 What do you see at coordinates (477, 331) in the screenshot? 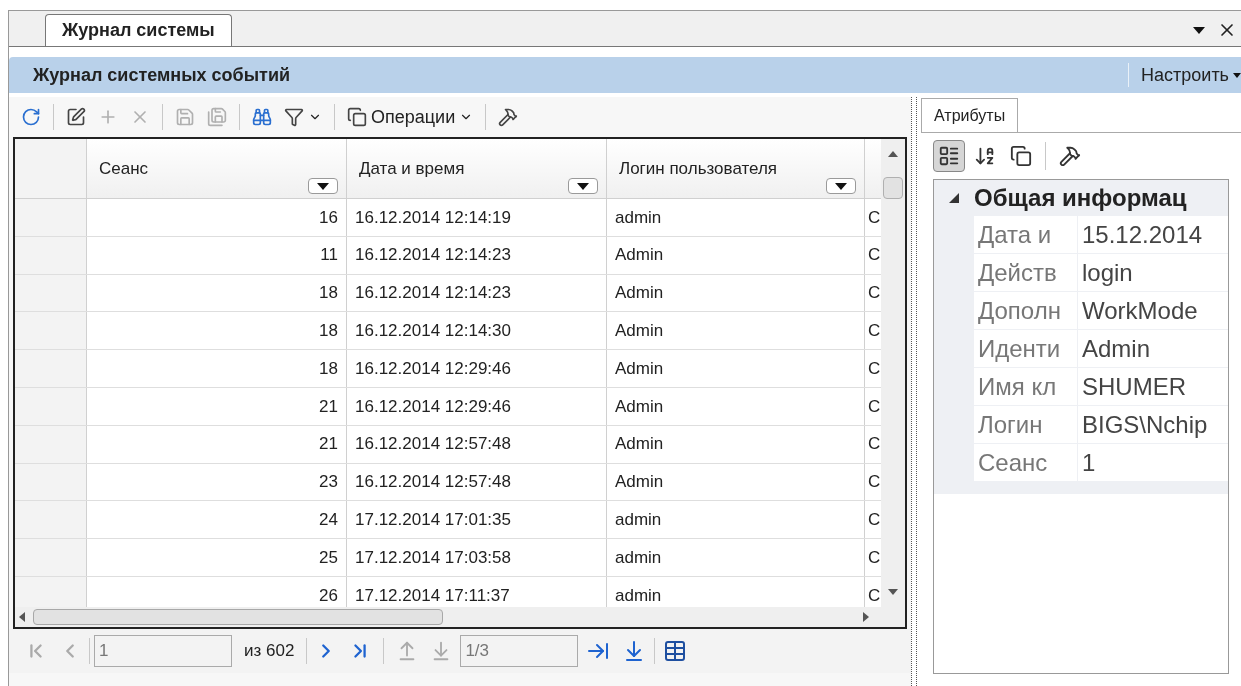
I see `table-cell: 16.12.2014 12:14:30` at bounding box center [477, 331].